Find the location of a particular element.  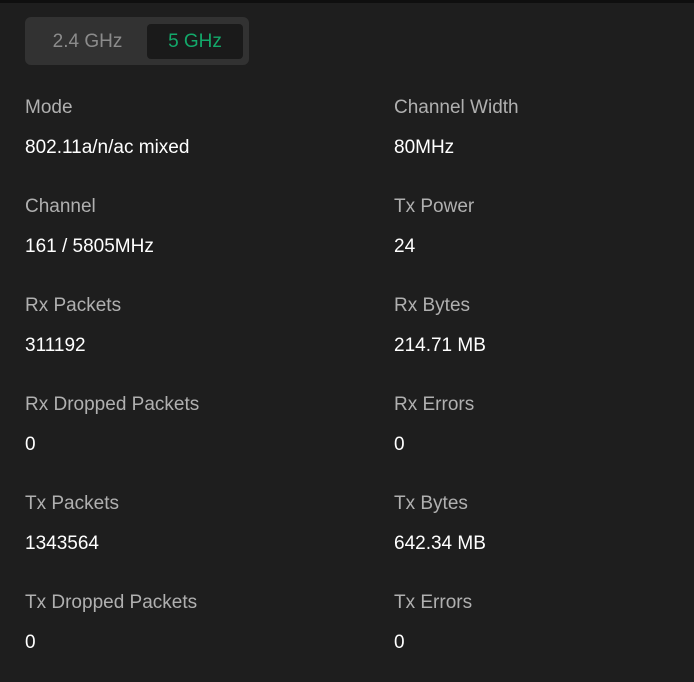

band-toggle: 2.4 GHz 5 GHz is located at coordinates (137, 41).